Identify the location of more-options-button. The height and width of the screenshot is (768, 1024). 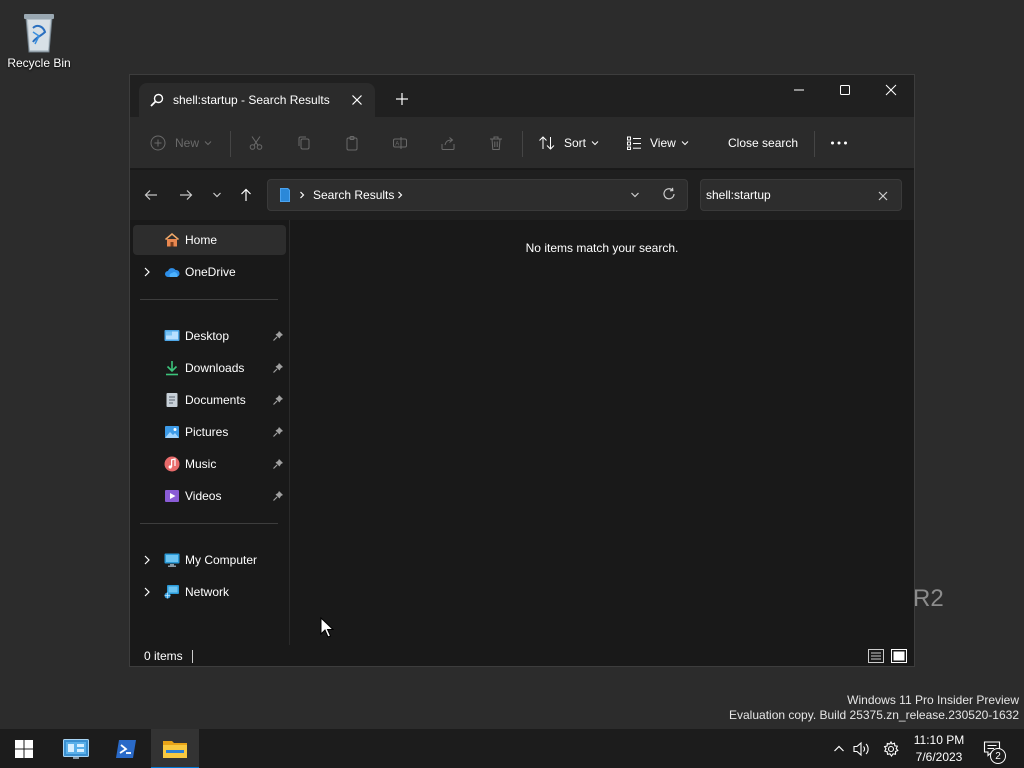
(839, 143).